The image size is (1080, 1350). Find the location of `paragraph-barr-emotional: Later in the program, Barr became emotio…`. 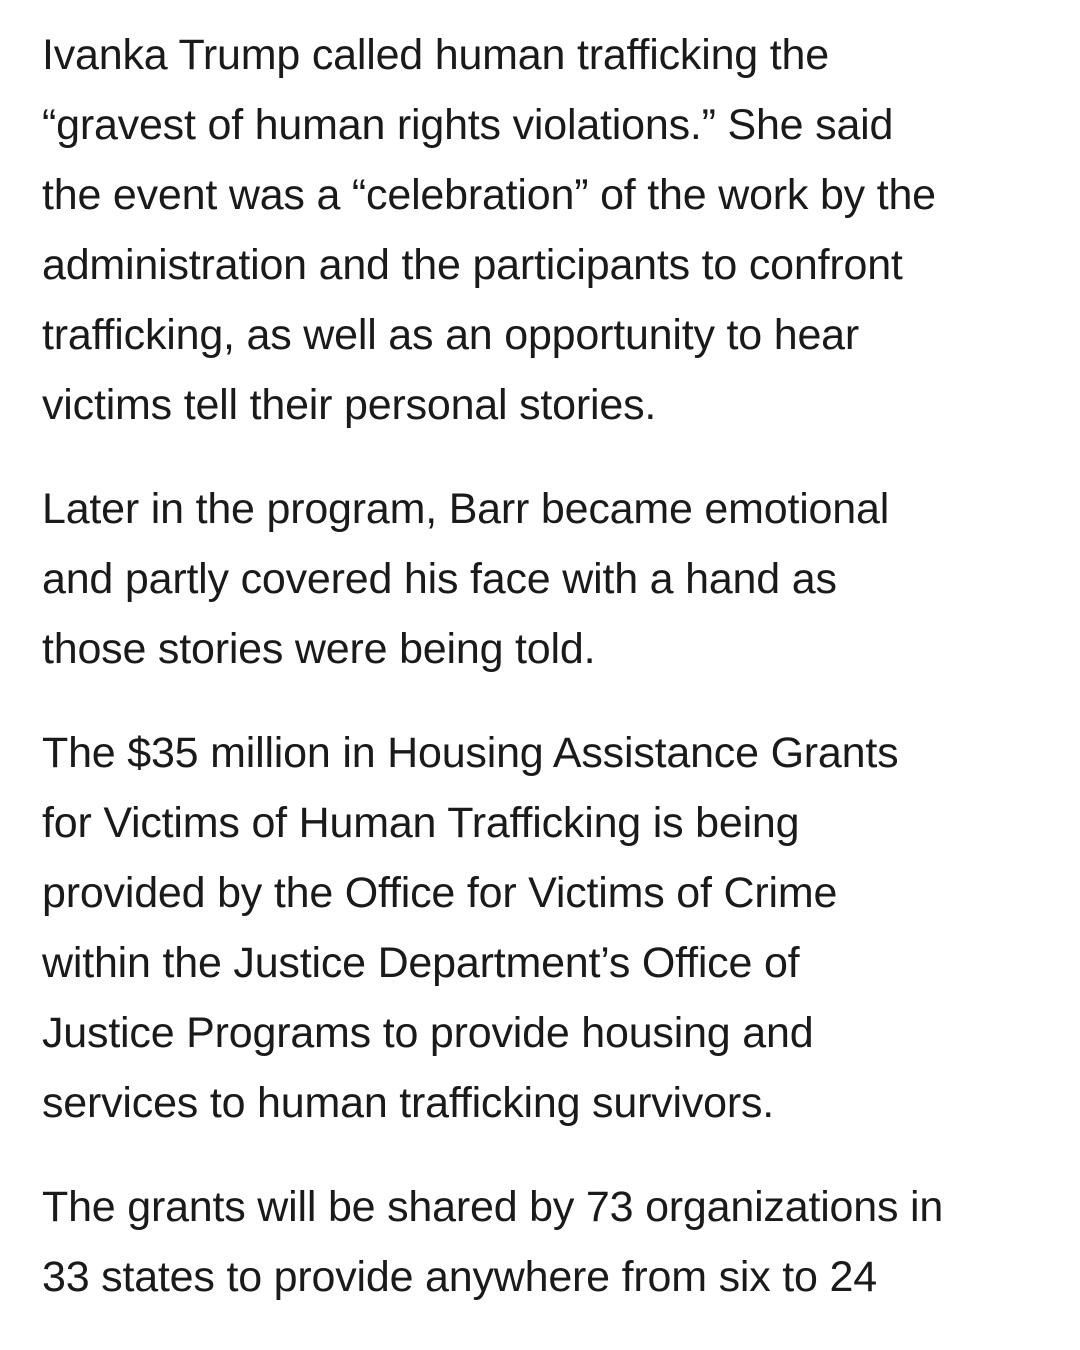

paragraph-barr-emotional: Later in the program, Barr became emotio… is located at coordinates (541, 579).